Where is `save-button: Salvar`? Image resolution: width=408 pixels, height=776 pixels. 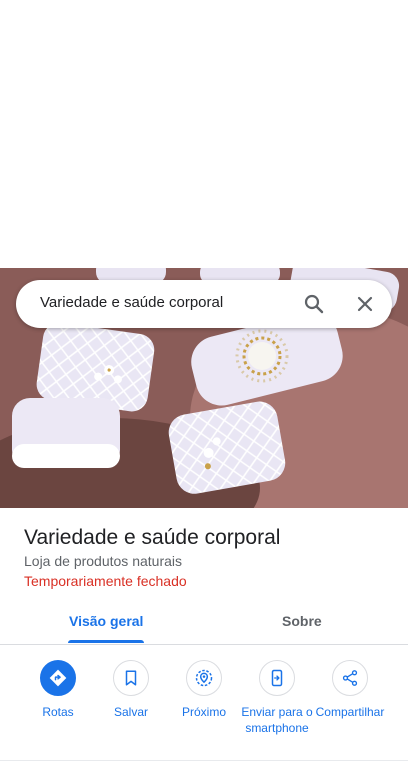
save-button: Salvar is located at coordinates (131, 690).